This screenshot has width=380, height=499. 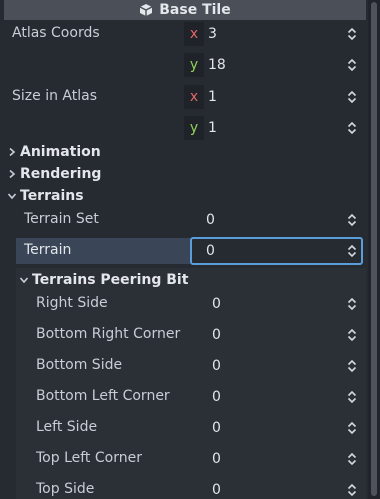 What do you see at coordinates (216, 366) in the screenshot?
I see `peering-bottom-side-value: 0` at bounding box center [216, 366].